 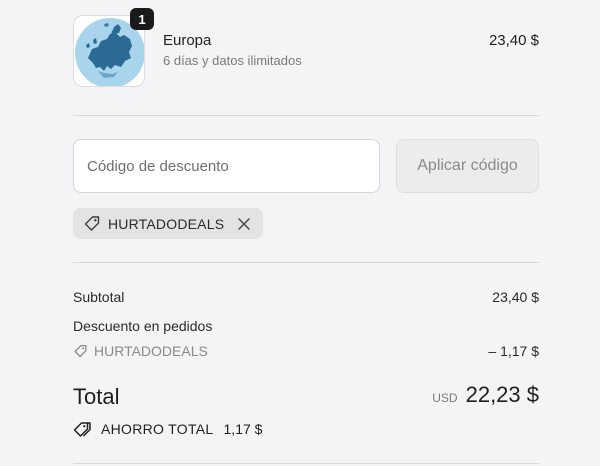 What do you see at coordinates (467, 166) in the screenshot?
I see `apply-code-button: Aplicar código` at bounding box center [467, 166].